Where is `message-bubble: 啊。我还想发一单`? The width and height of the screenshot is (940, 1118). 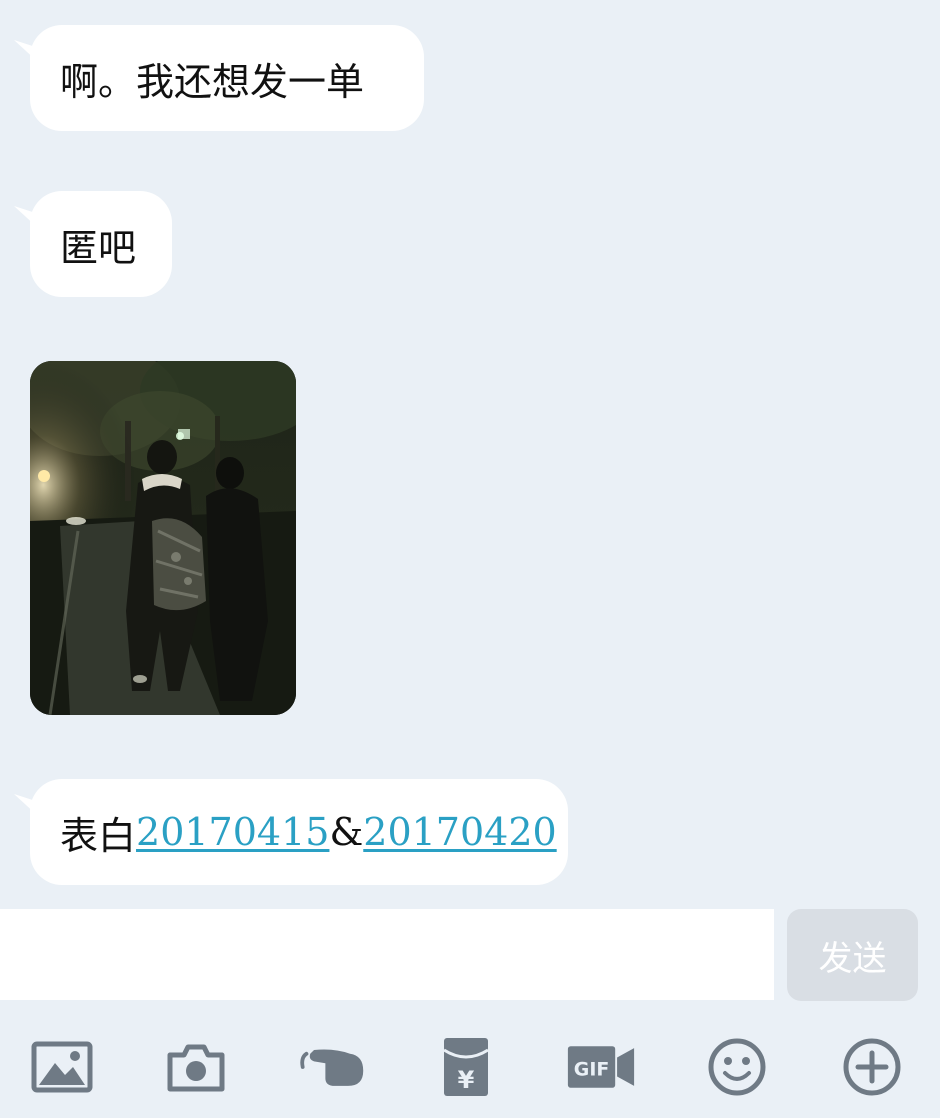 message-bubble: 啊。我还想发一单 is located at coordinates (227, 78).